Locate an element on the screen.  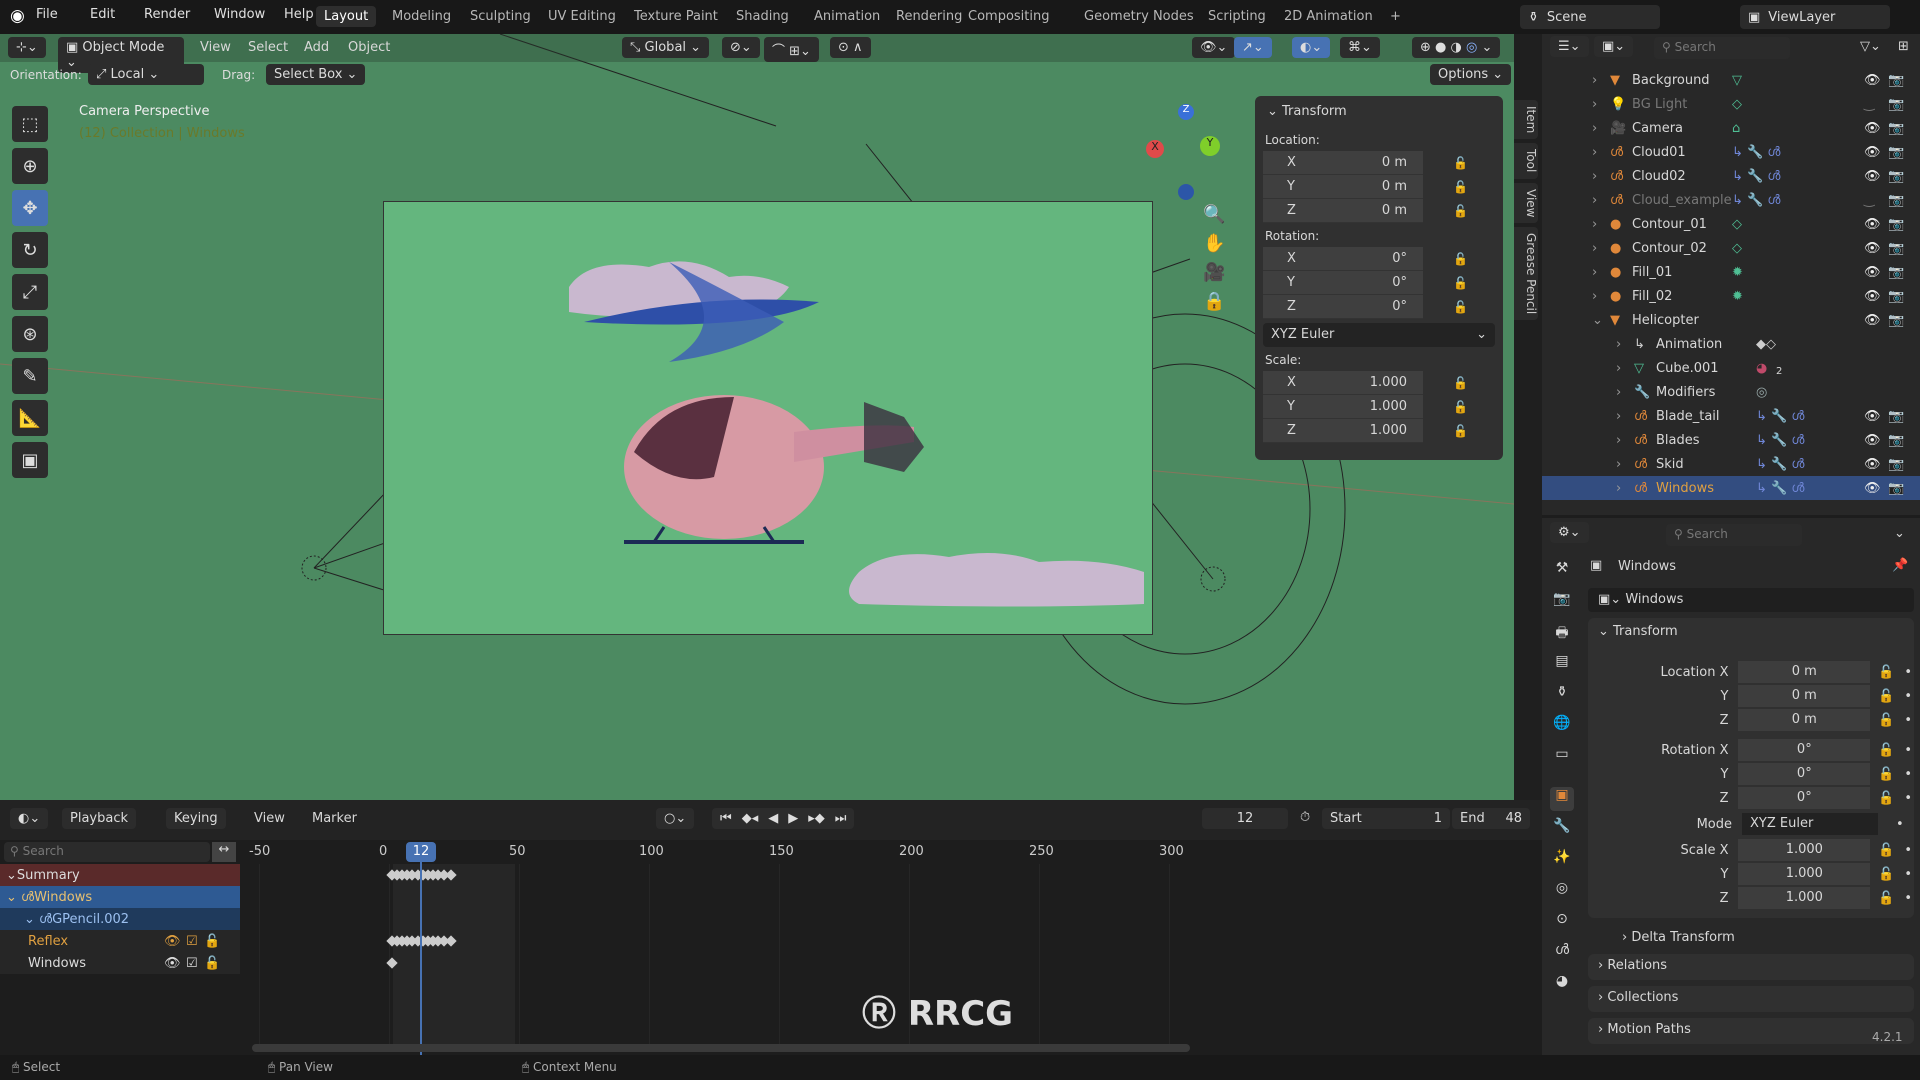
channel-gpencil.002: ⌄ ൾ GPencil.002 is located at coordinates (120, 919).